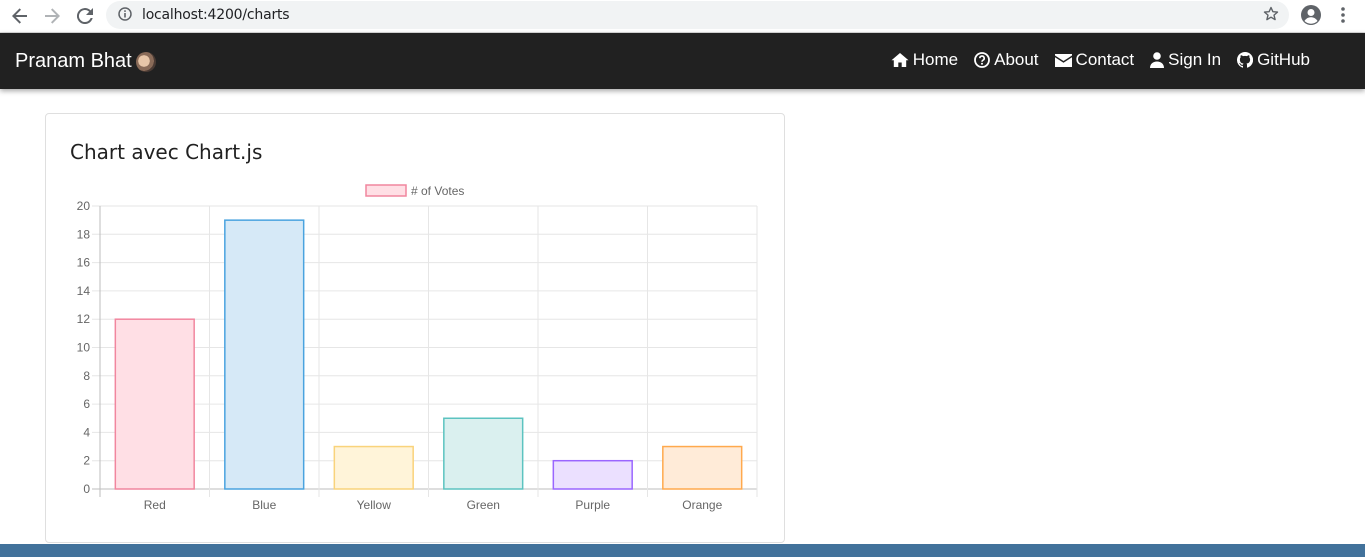 The width and height of the screenshot is (1365, 557). I want to click on bar-blue, so click(264, 354).